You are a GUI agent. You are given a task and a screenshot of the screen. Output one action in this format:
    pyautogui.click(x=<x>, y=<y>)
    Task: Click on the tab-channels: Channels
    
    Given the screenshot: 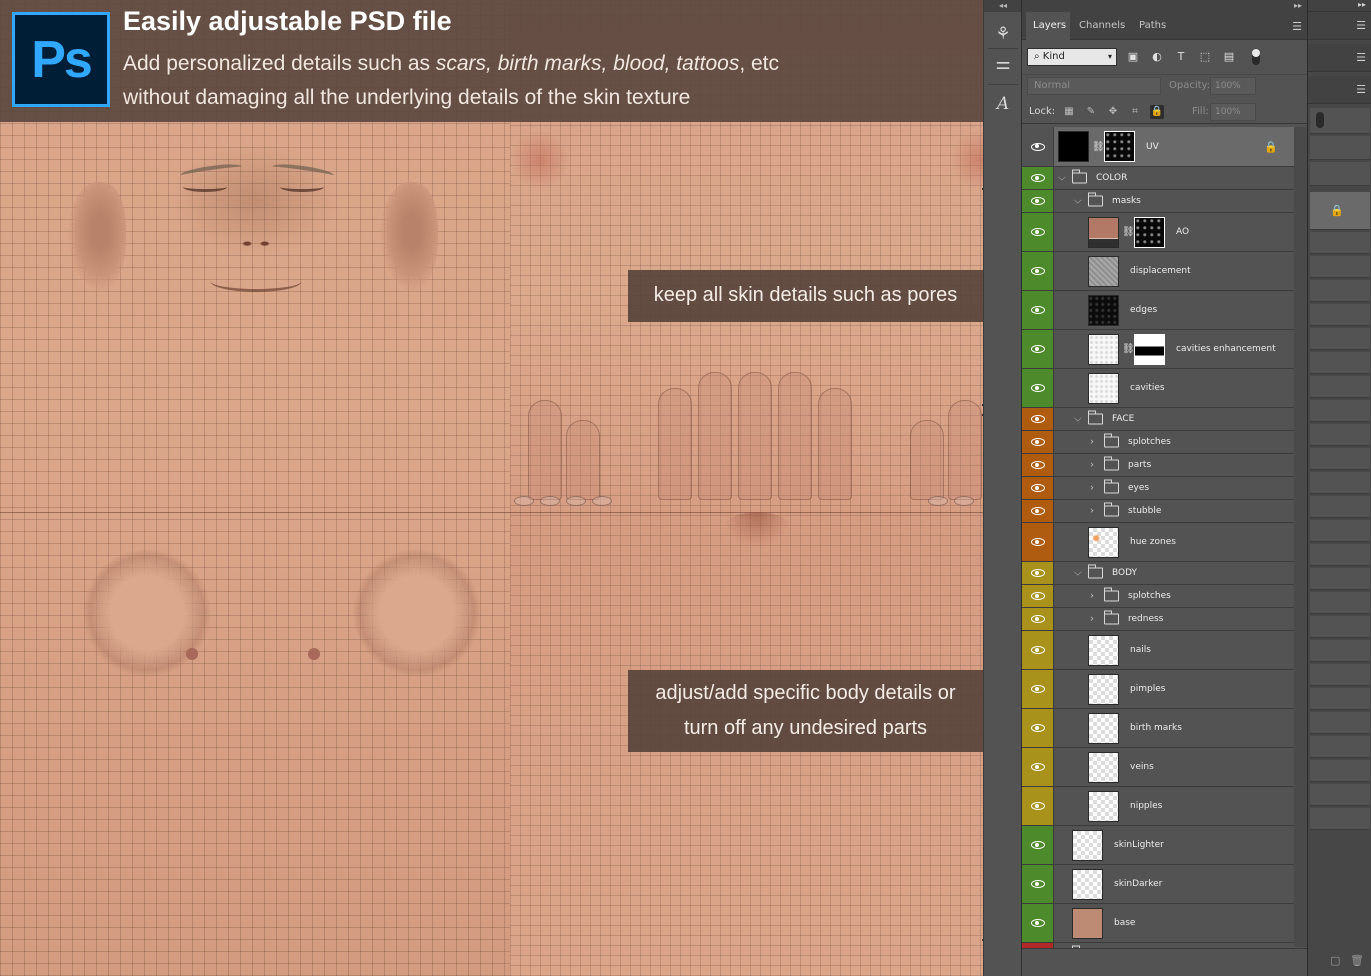 What is the action you would take?
    pyautogui.click(x=1100, y=26)
    